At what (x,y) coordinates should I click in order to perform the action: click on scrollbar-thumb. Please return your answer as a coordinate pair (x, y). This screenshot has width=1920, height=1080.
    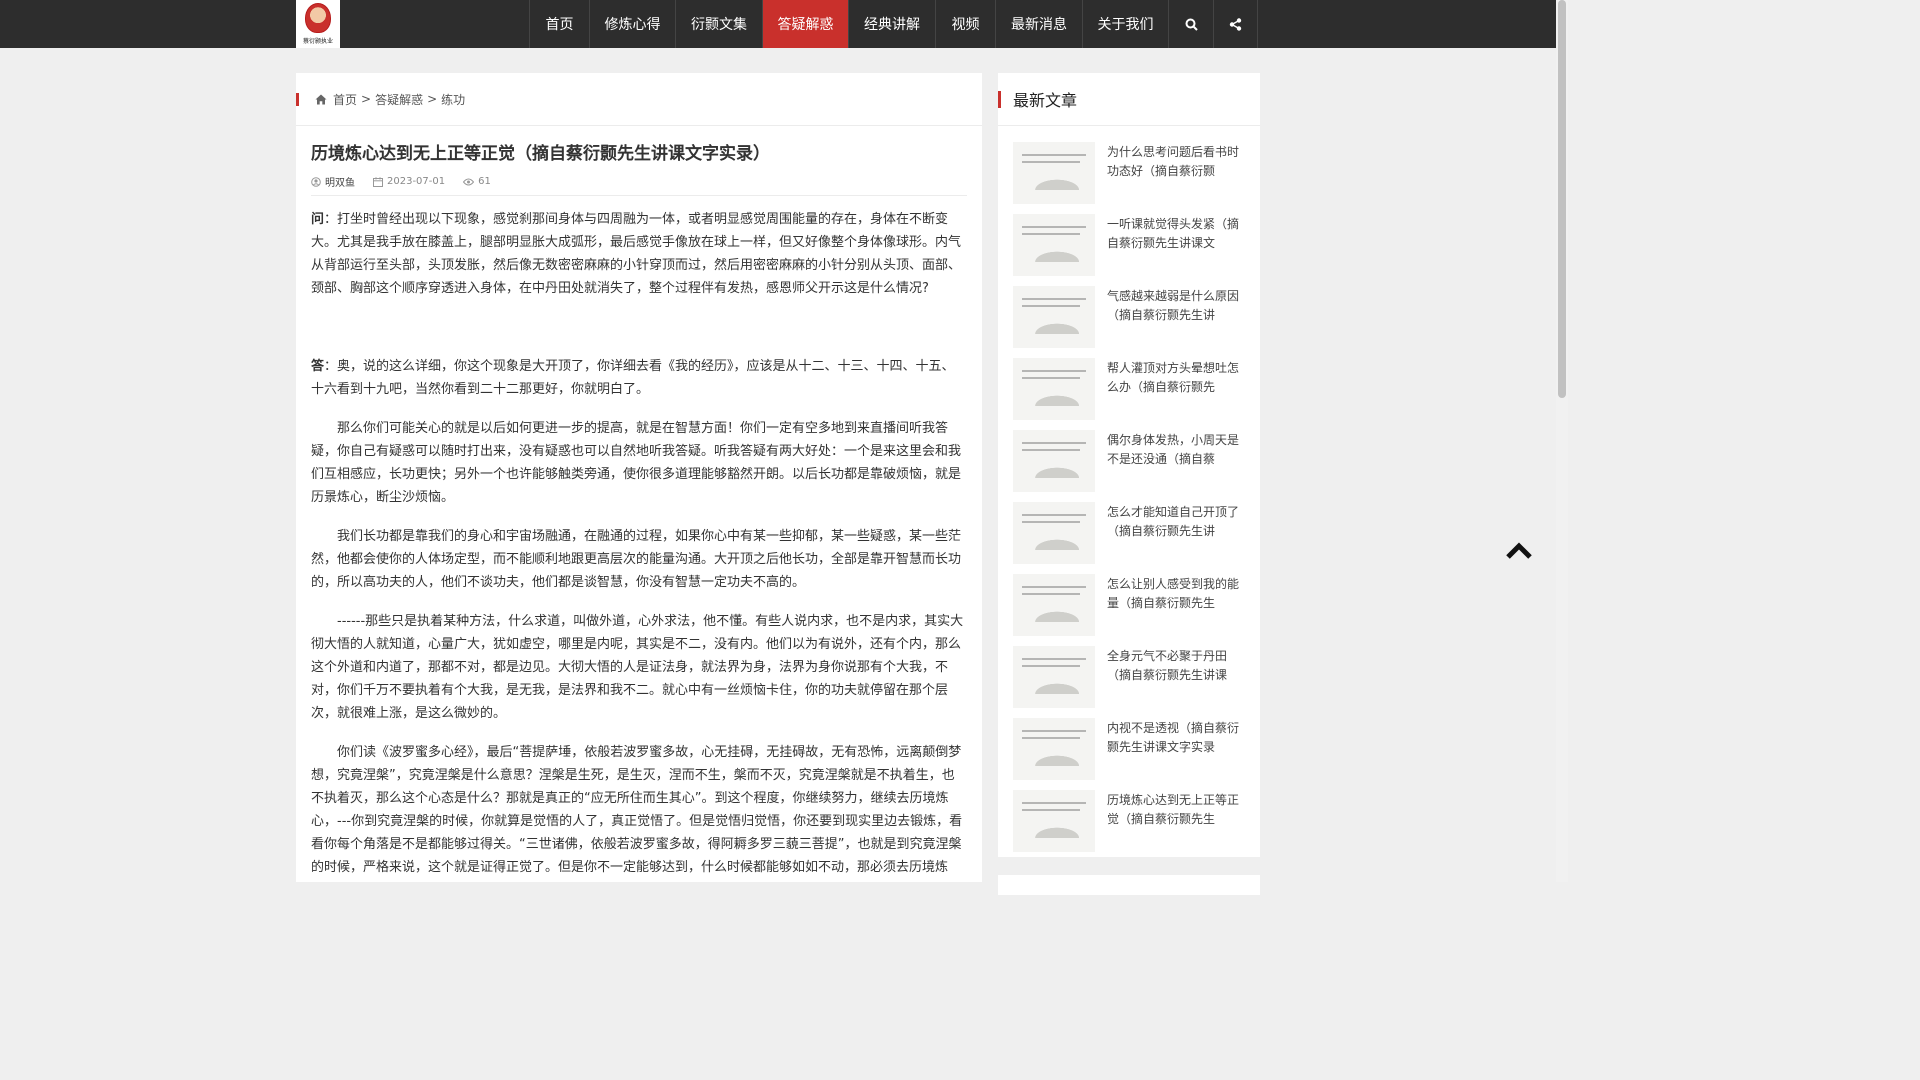
    Looking at the image, I should click on (1562, 199).